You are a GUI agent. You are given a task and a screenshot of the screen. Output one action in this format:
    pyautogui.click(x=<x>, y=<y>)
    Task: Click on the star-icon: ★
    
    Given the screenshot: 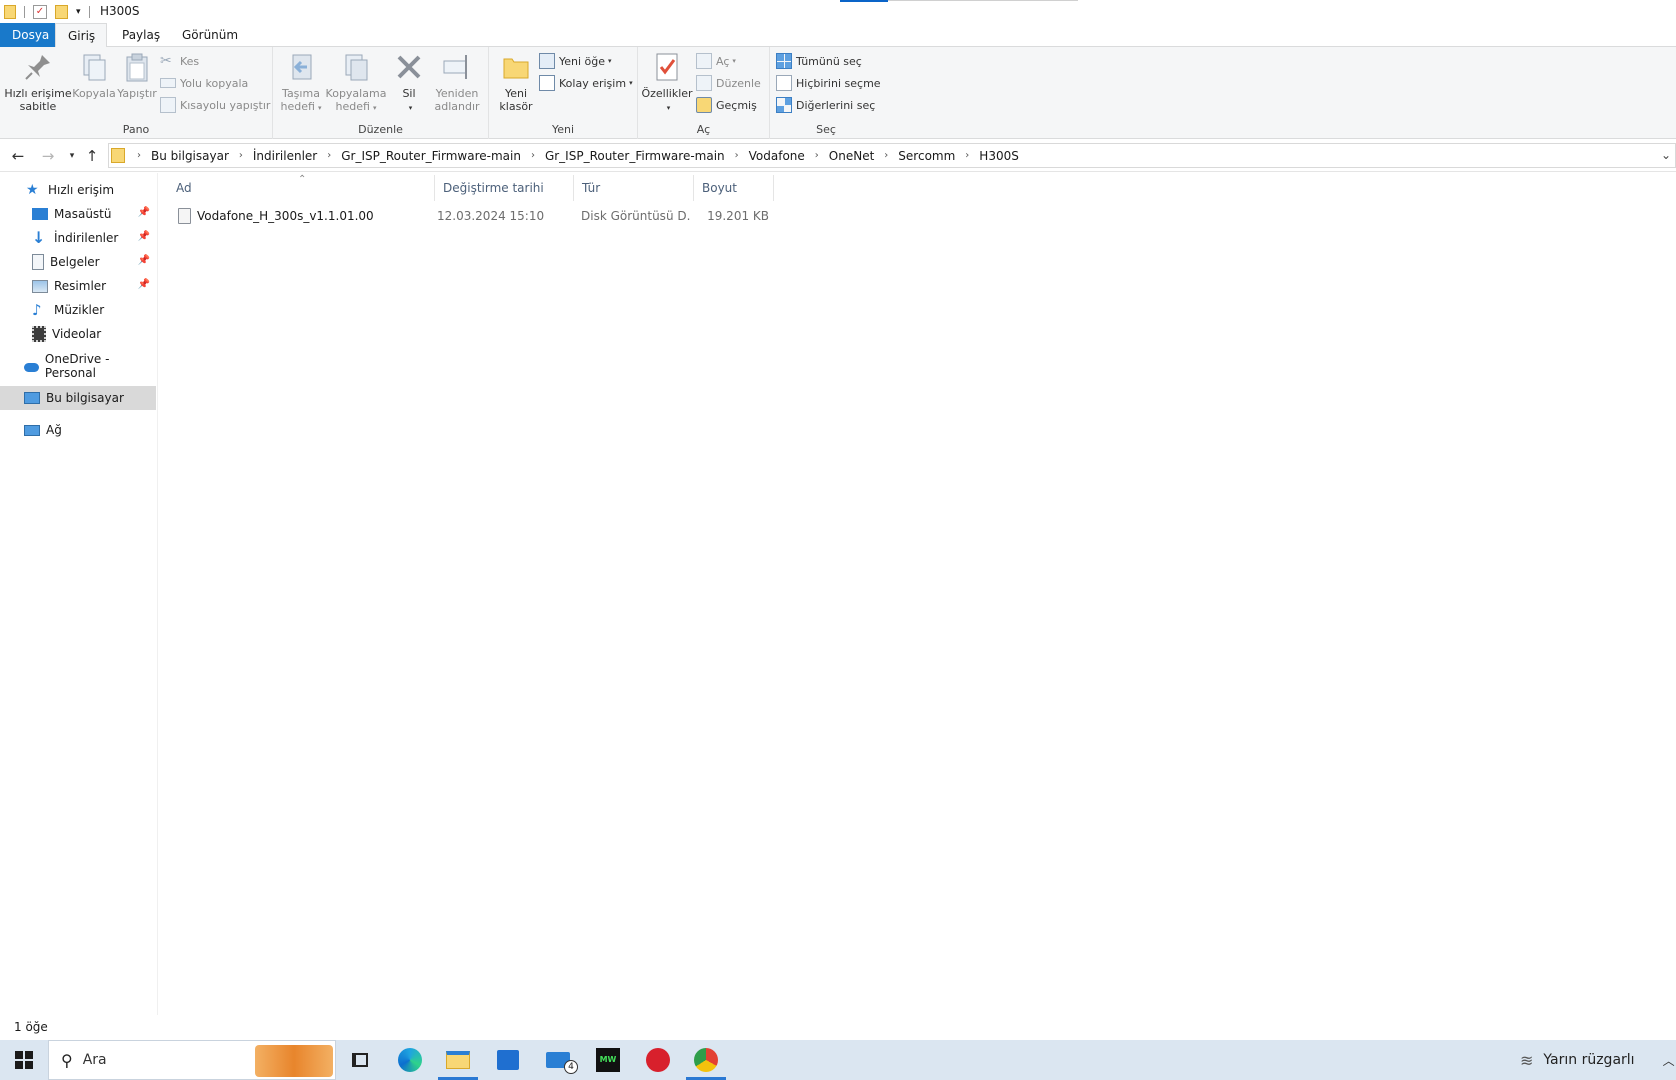 What is the action you would take?
    pyautogui.click(x=32, y=190)
    